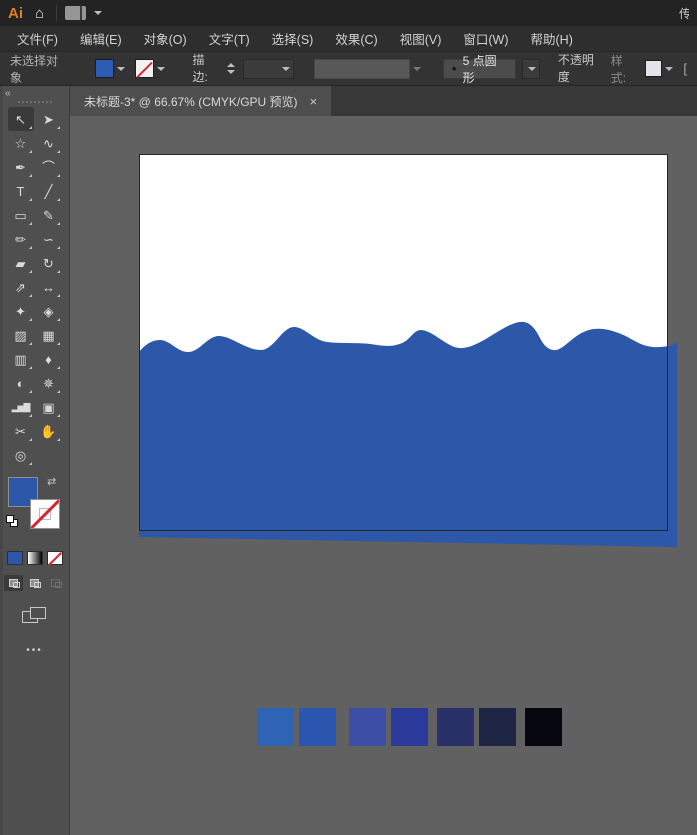 Image resolution: width=697 pixels, height=835 pixels. I want to click on draw-normal-mode, so click(13, 583).